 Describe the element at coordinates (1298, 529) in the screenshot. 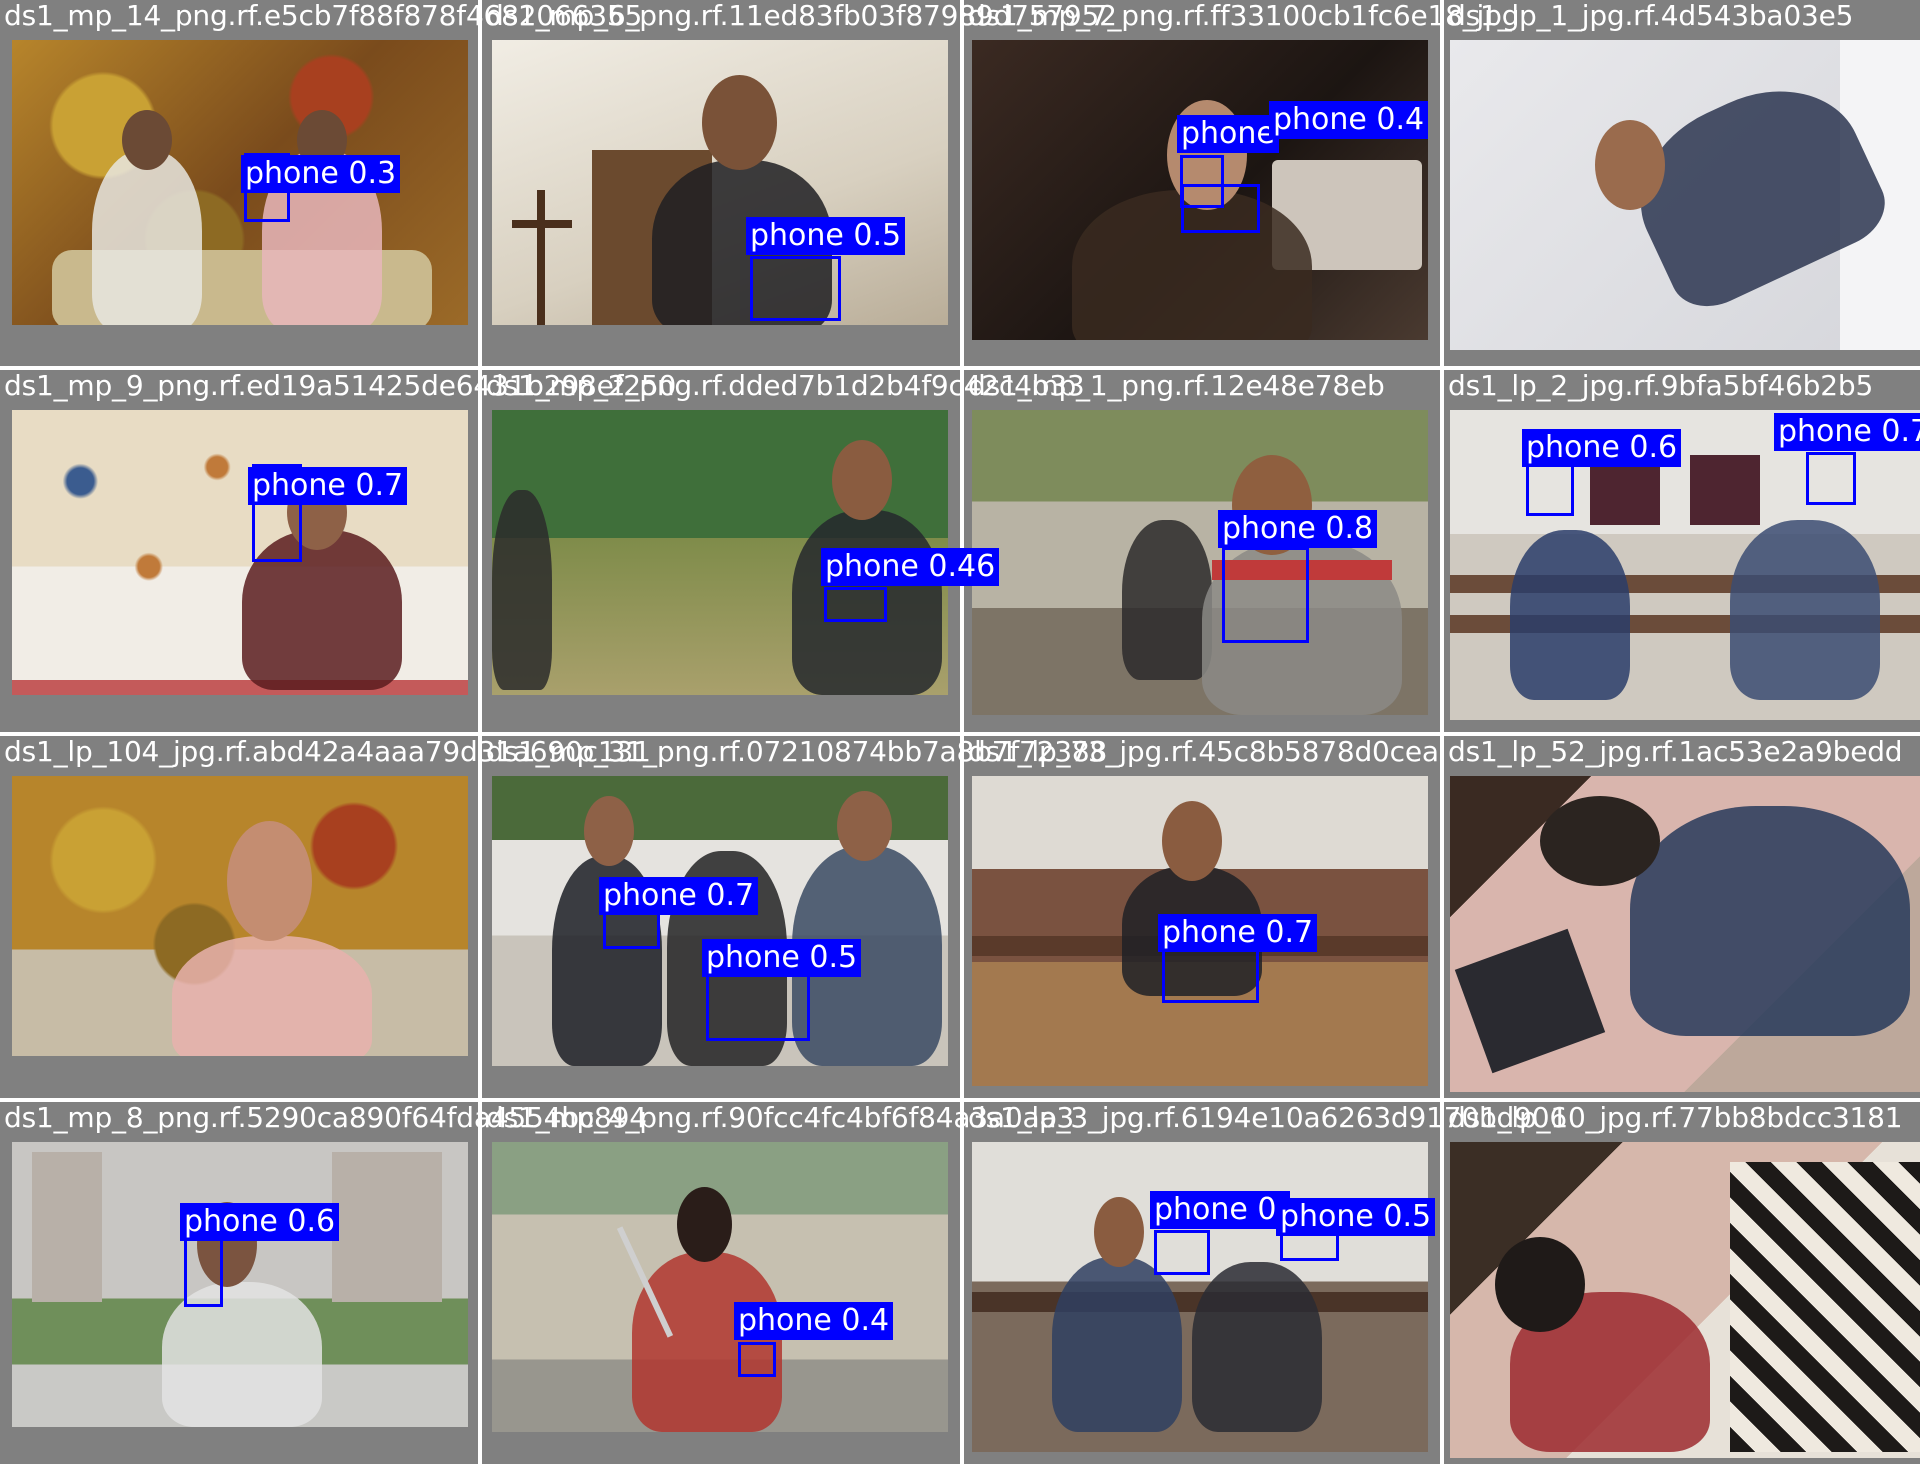

I see `detection-label: phone 0.8` at that location.